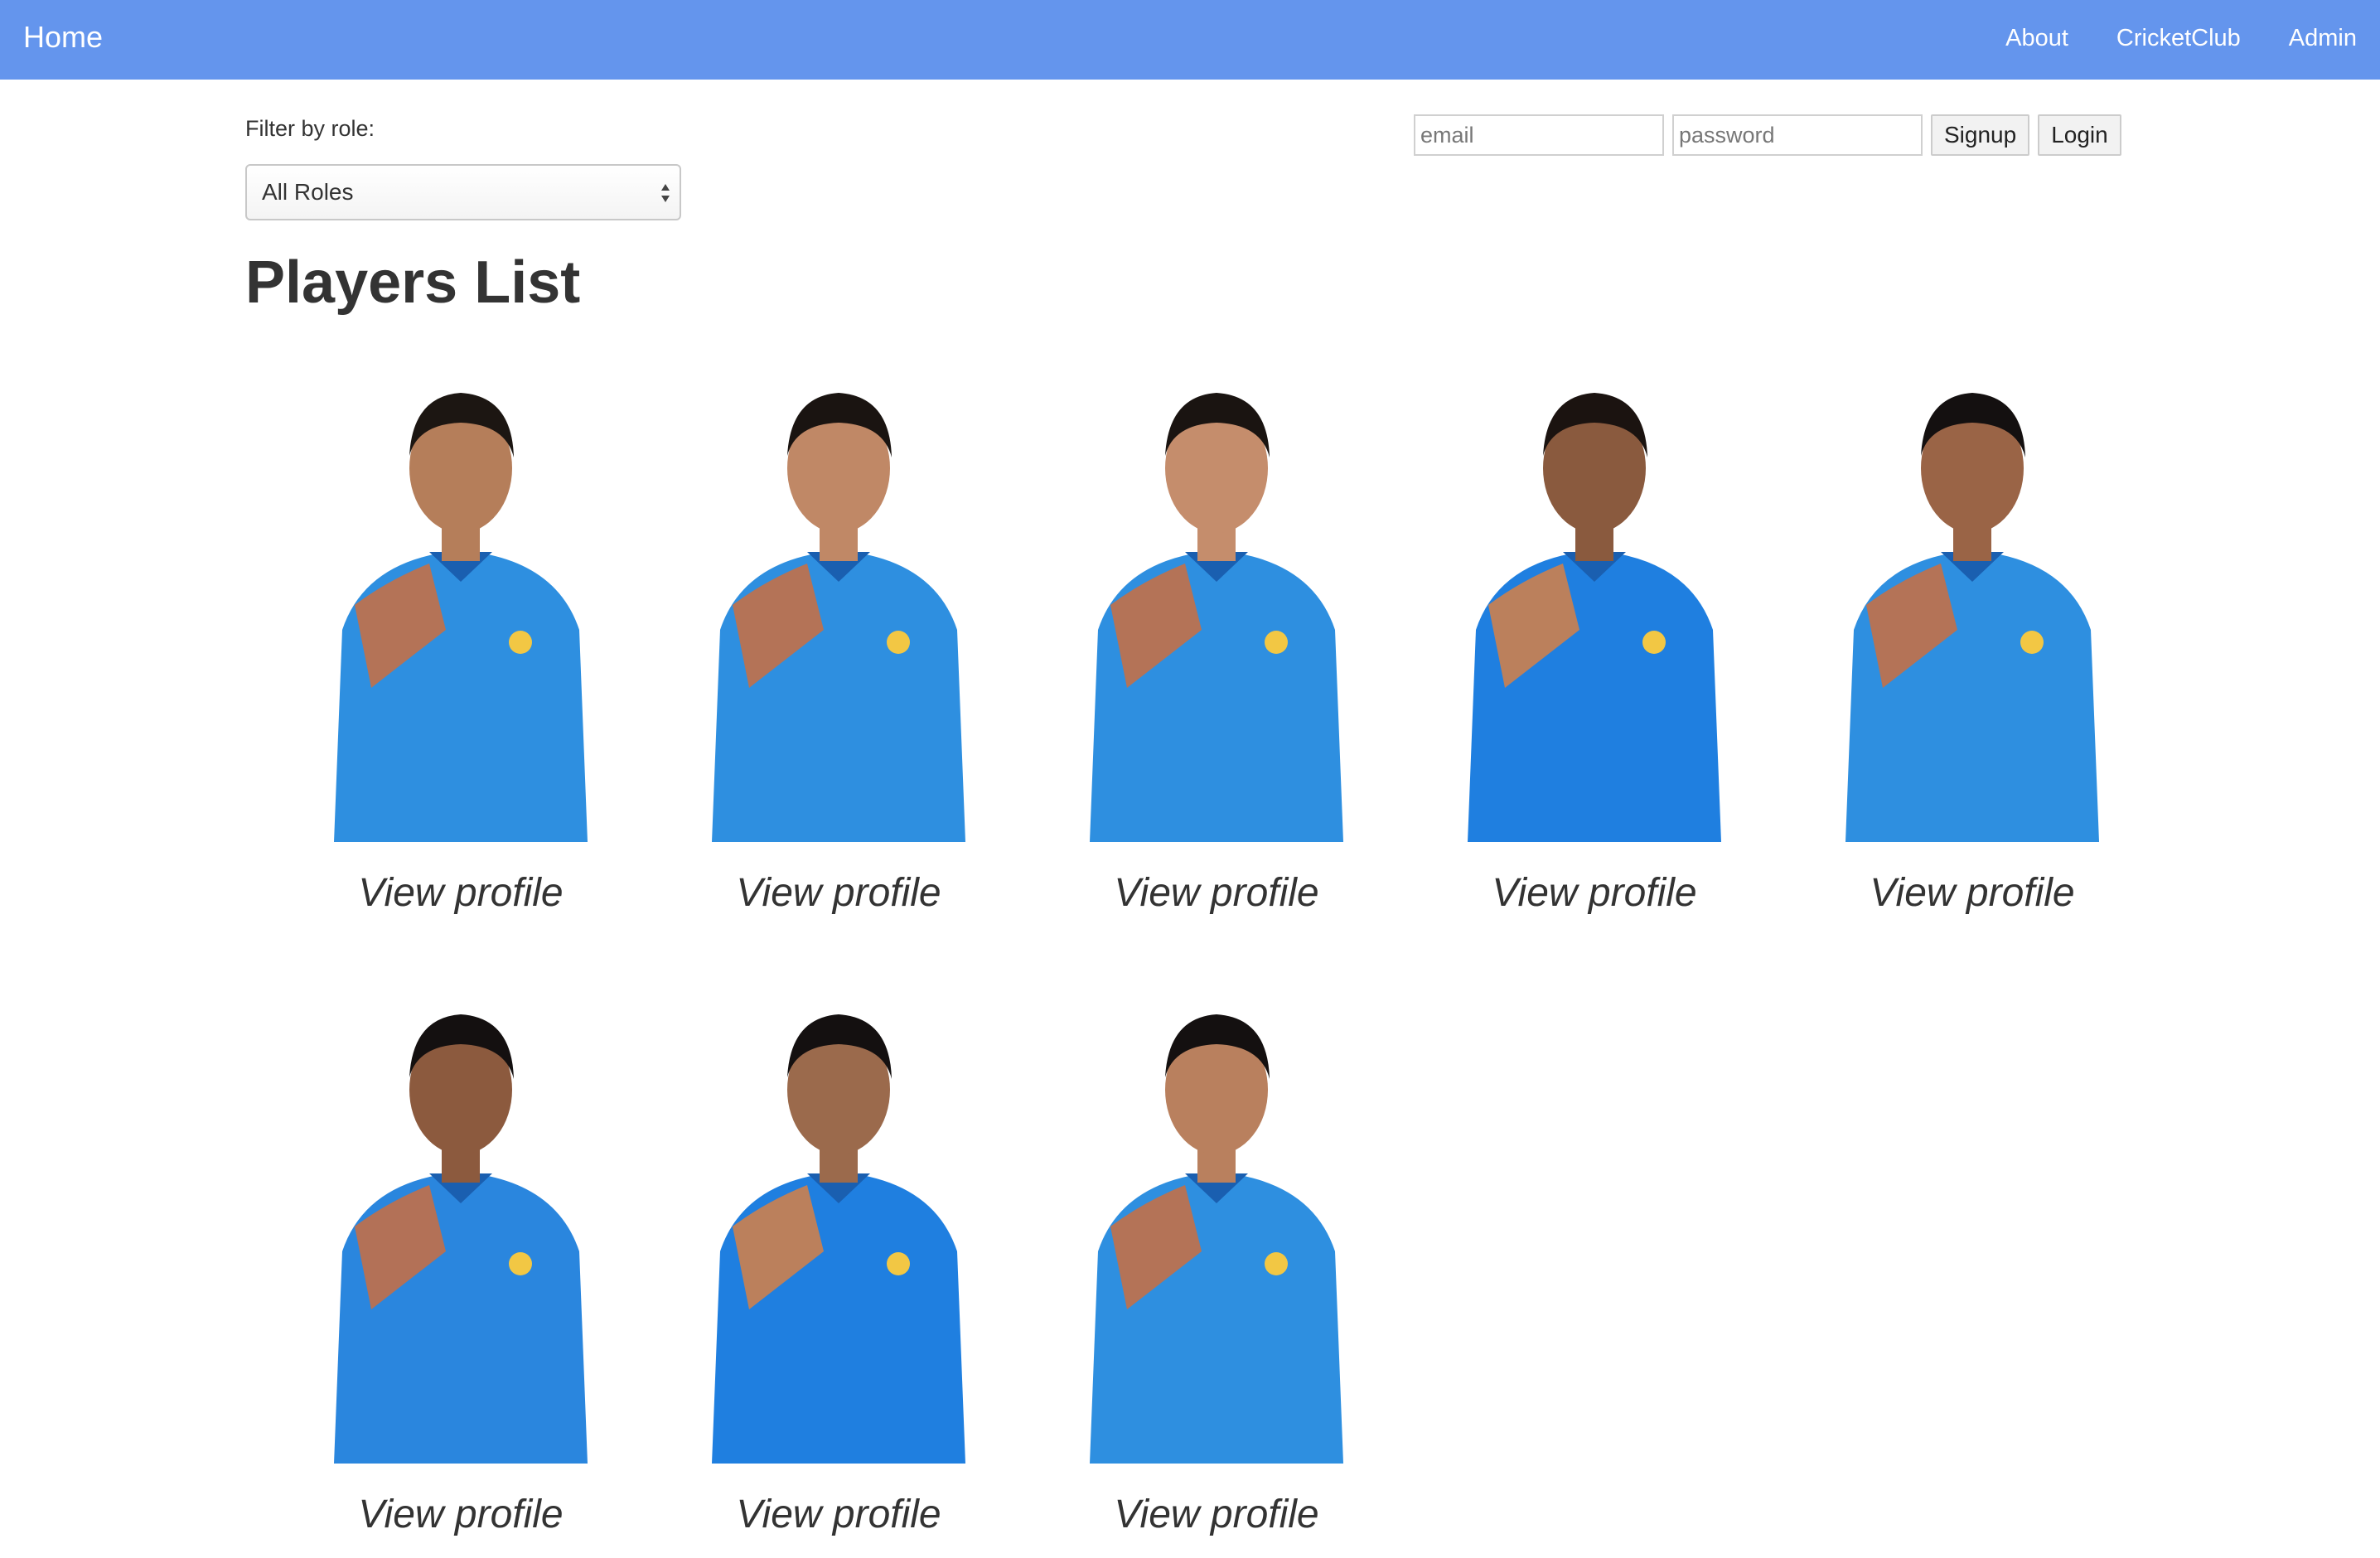  What do you see at coordinates (665, 193) in the screenshot?
I see `select-arrows-icon` at bounding box center [665, 193].